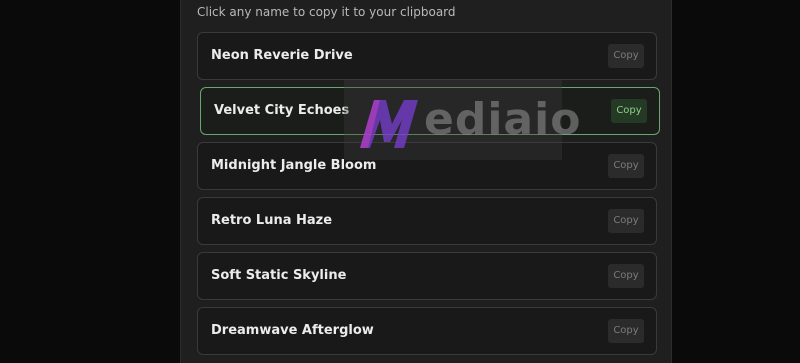  I want to click on name-card: Midnight Jangle Bloom Copy, so click(427, 166).